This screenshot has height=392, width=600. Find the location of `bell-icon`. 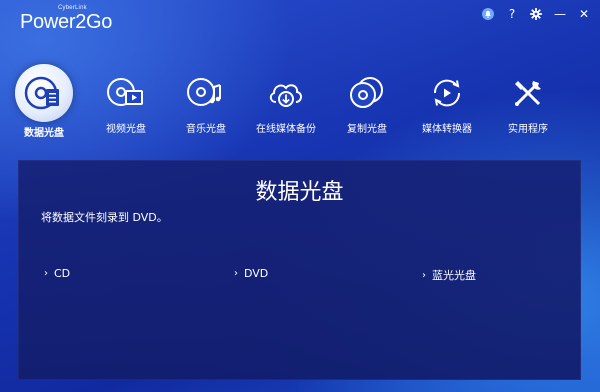

bell-icon is located at coordinates (488, 14).